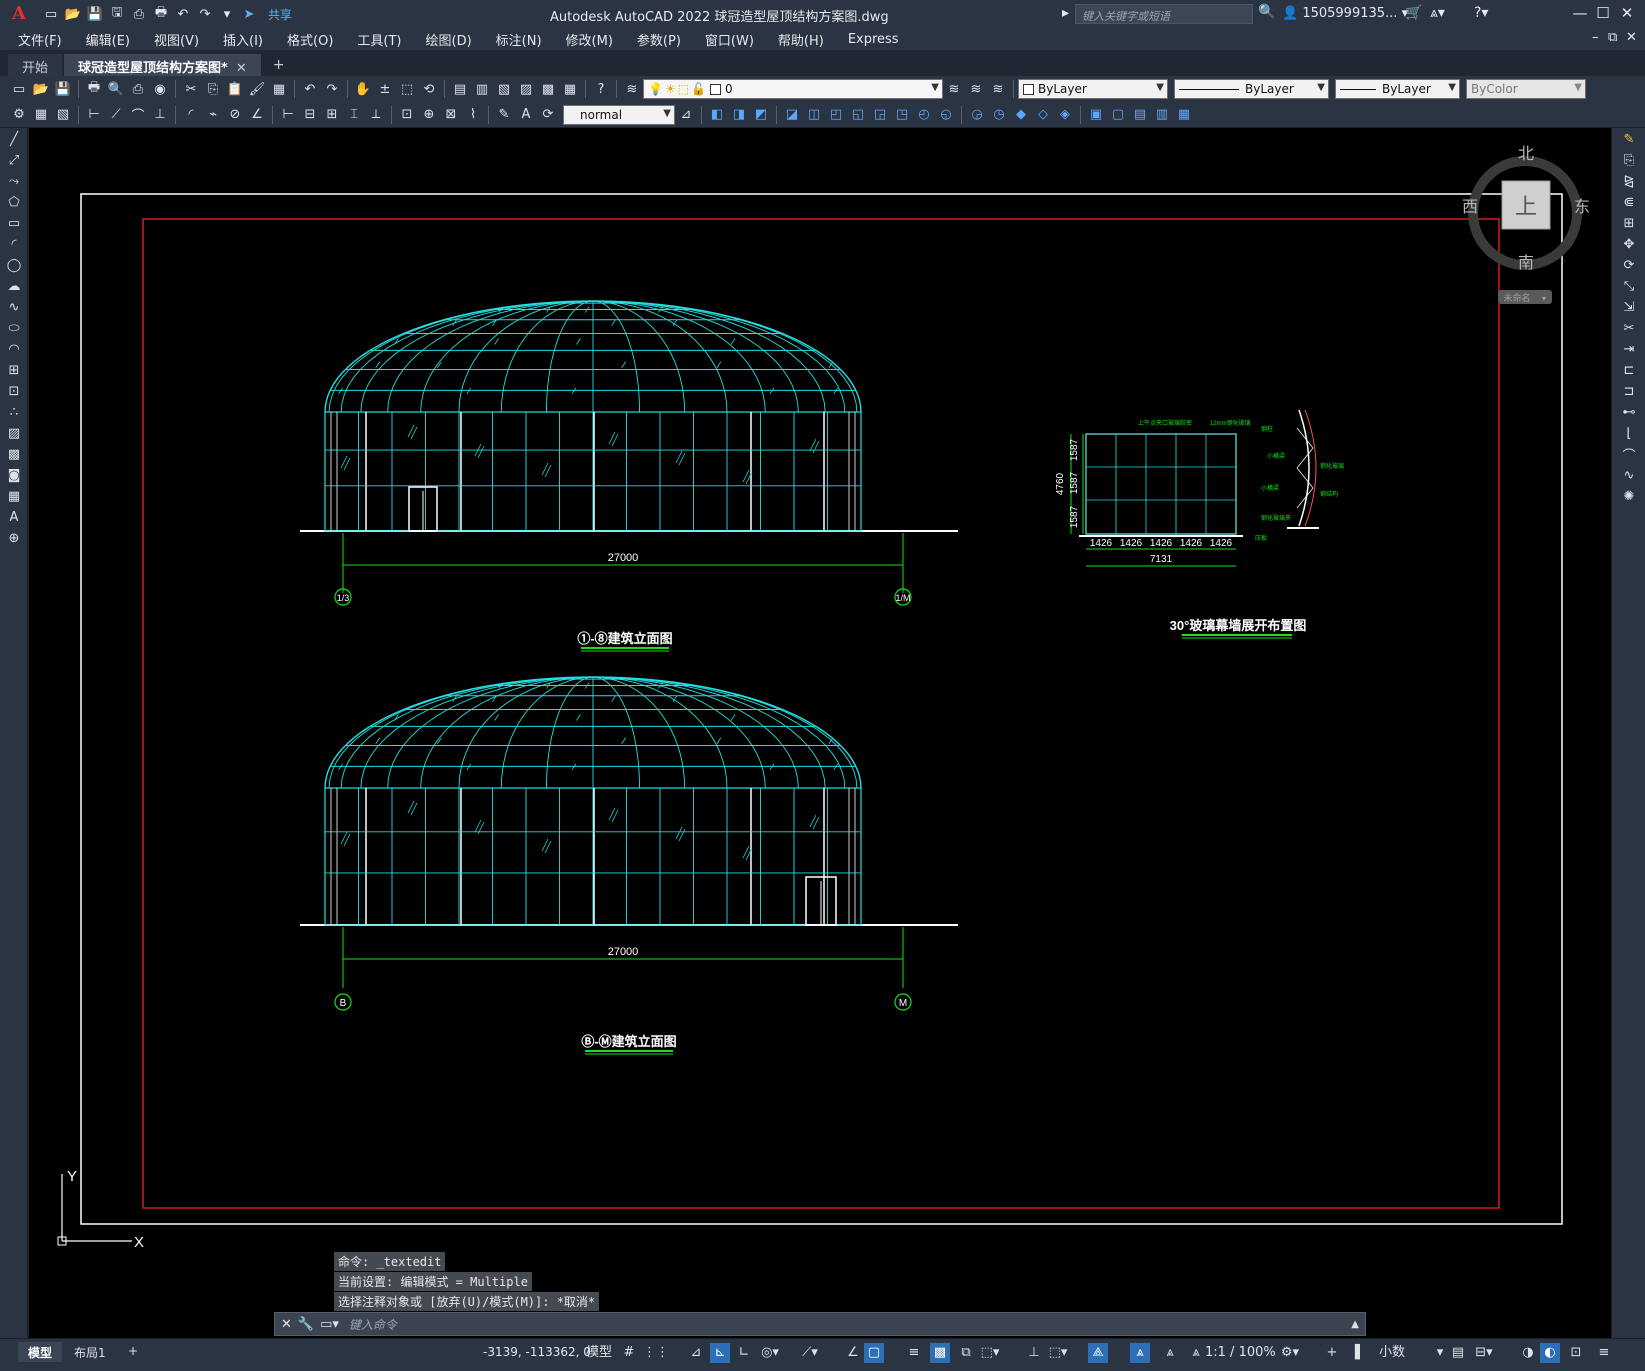 The width and height of the screenshot is (1645, 1371). I want to click on arc-icon: ◜, so click(14, 244).